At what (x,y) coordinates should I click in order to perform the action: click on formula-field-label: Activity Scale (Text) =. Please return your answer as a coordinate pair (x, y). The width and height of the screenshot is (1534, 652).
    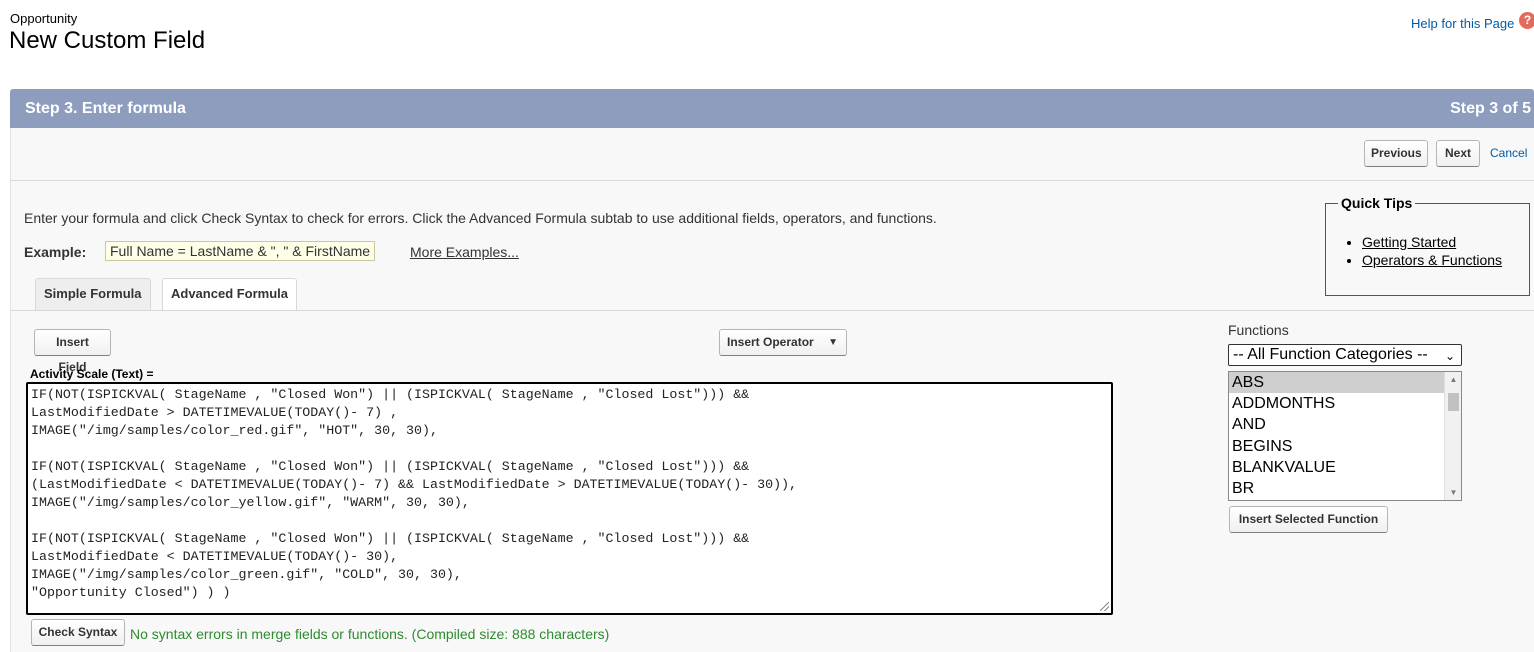
    Looking at the image, I should click on (92, 374).